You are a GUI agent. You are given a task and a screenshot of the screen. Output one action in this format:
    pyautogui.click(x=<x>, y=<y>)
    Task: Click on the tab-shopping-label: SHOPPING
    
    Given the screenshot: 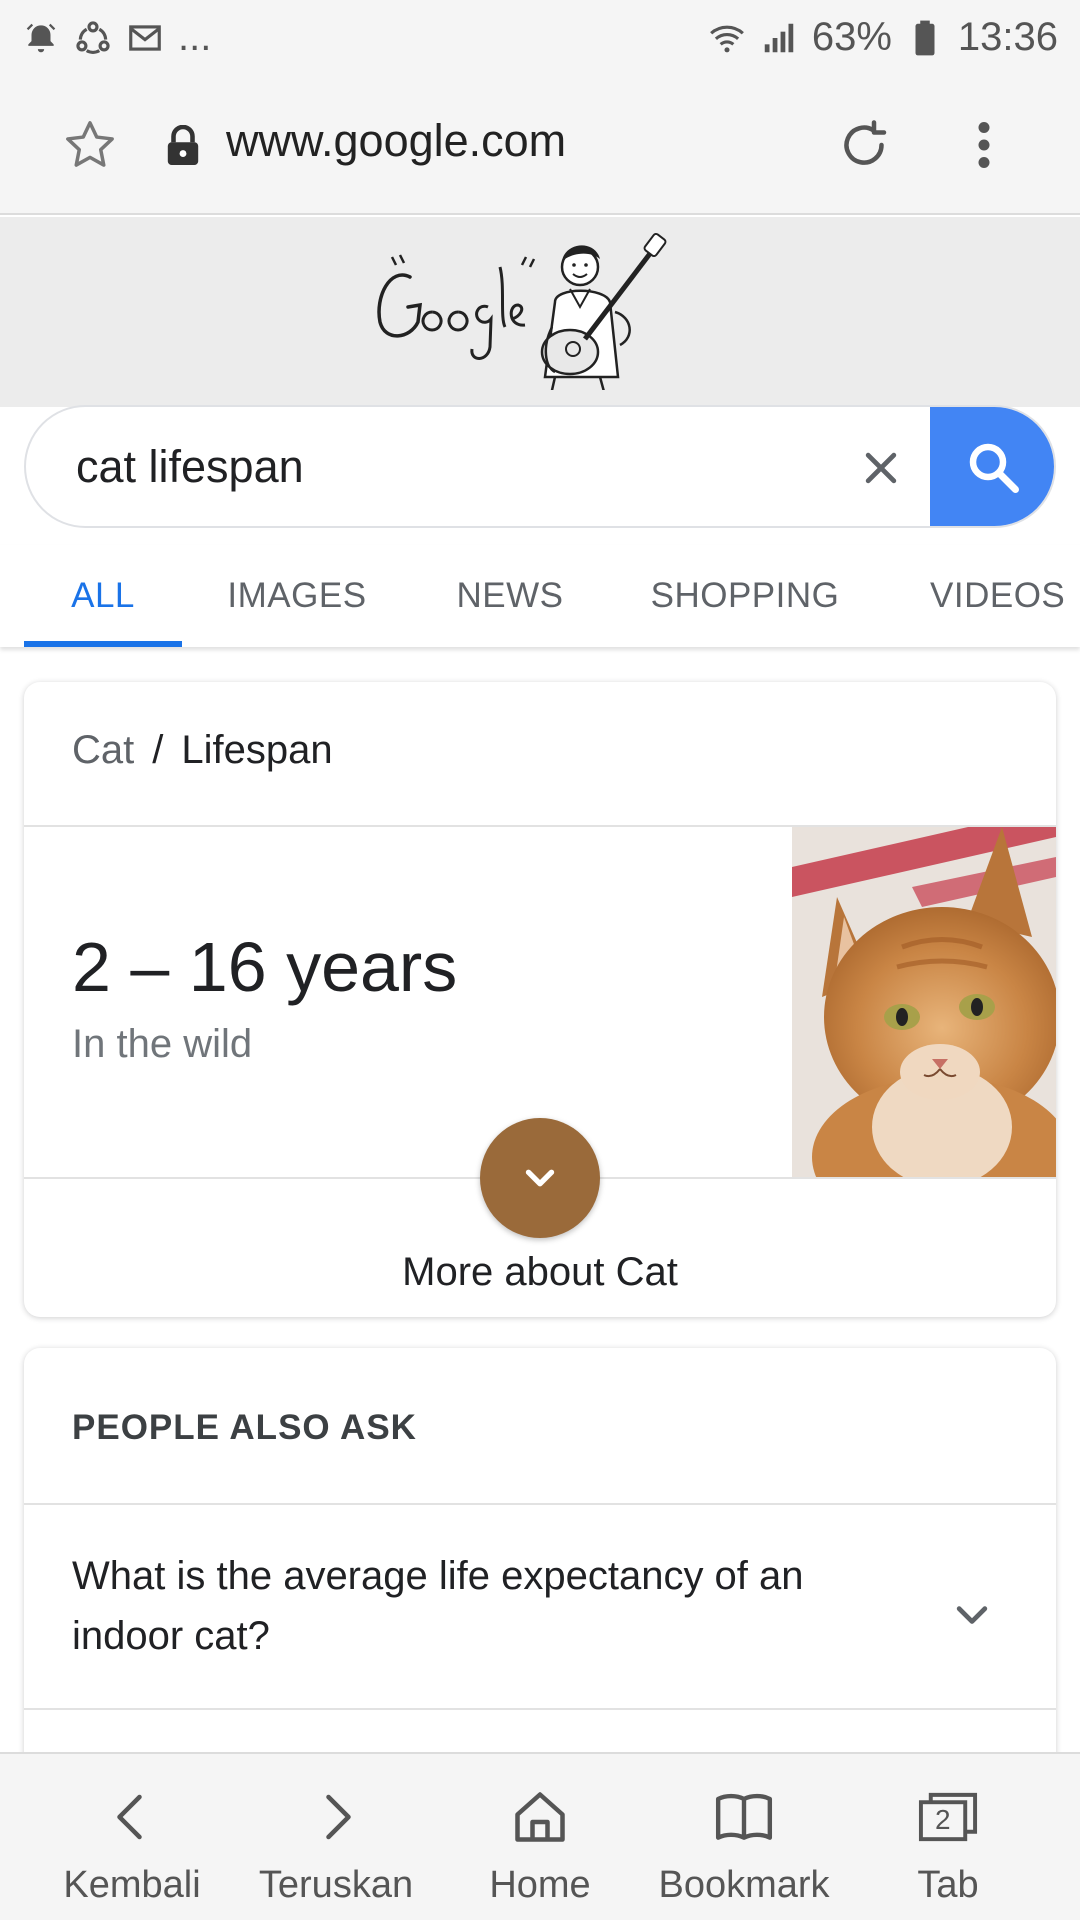 What is the action you would take?
    pyautogui.click(x=745, y=595)
    